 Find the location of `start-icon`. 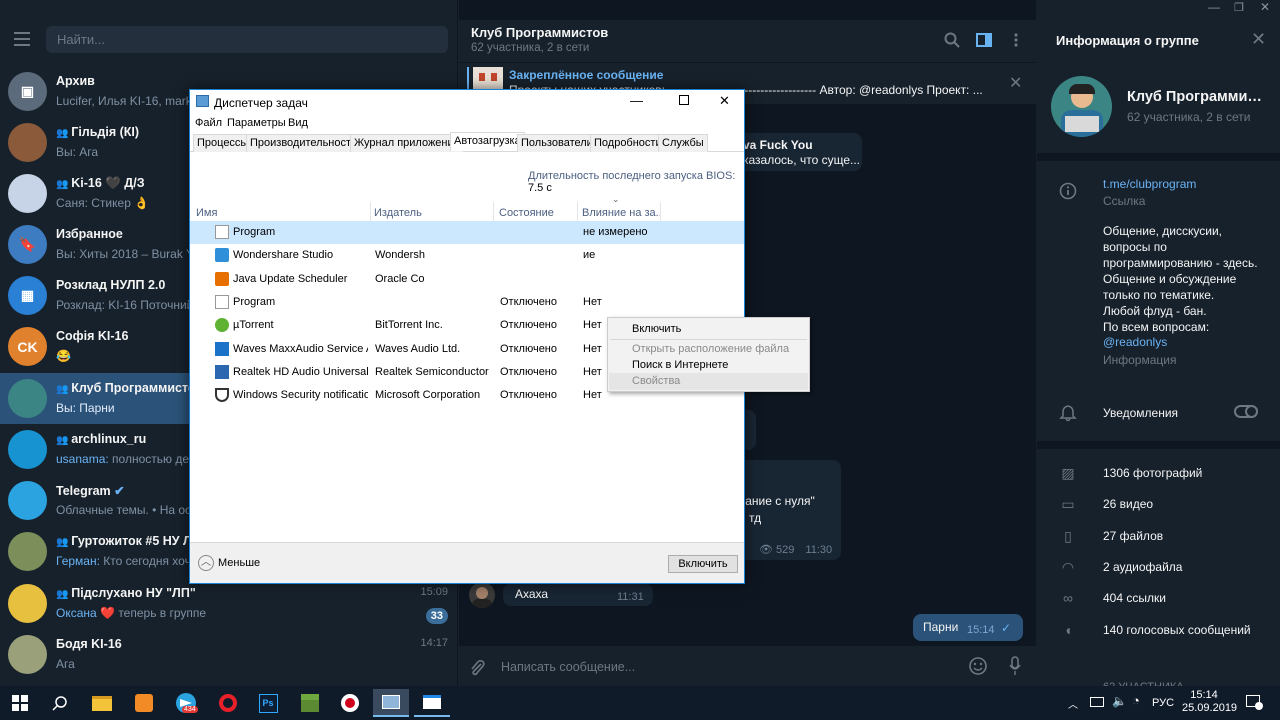

start-icon is located at coordinates (20, 703).